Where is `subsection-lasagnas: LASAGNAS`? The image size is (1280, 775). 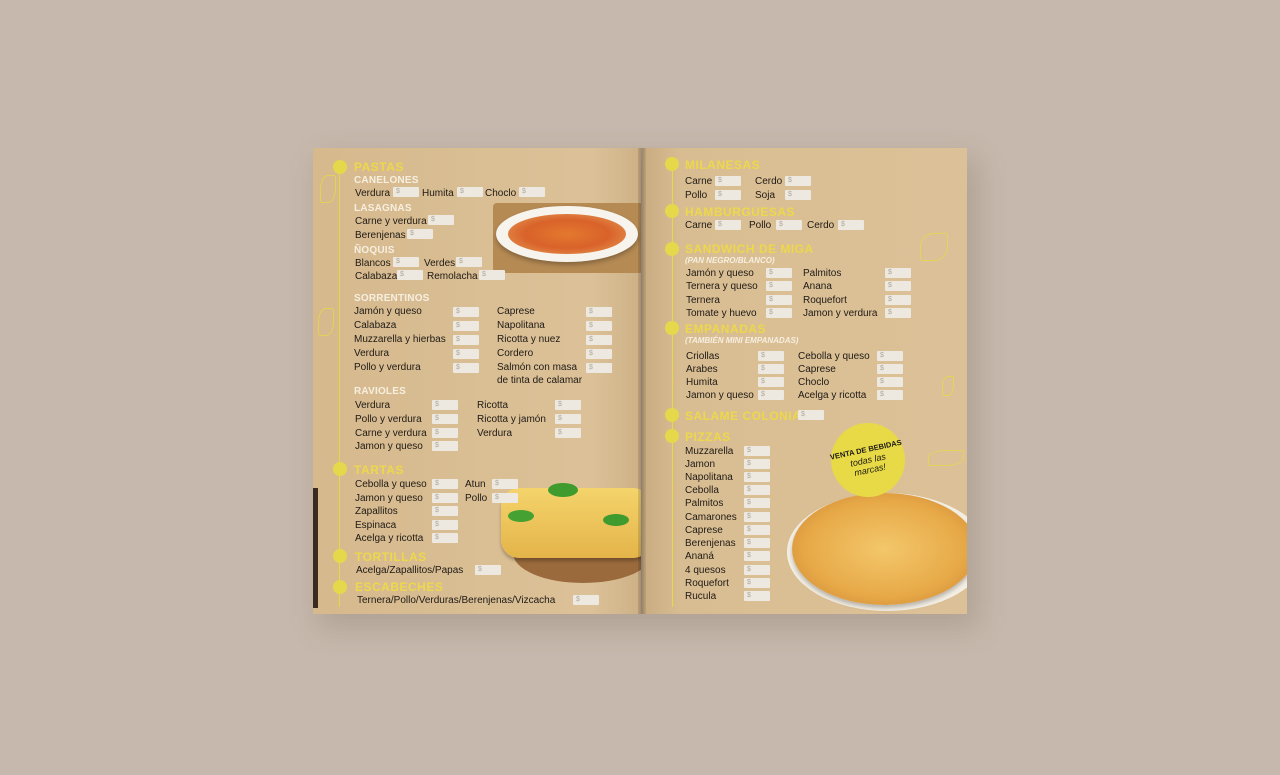
subsection-lasagnas: LASAGNAS is located at coordinates (383, 208).